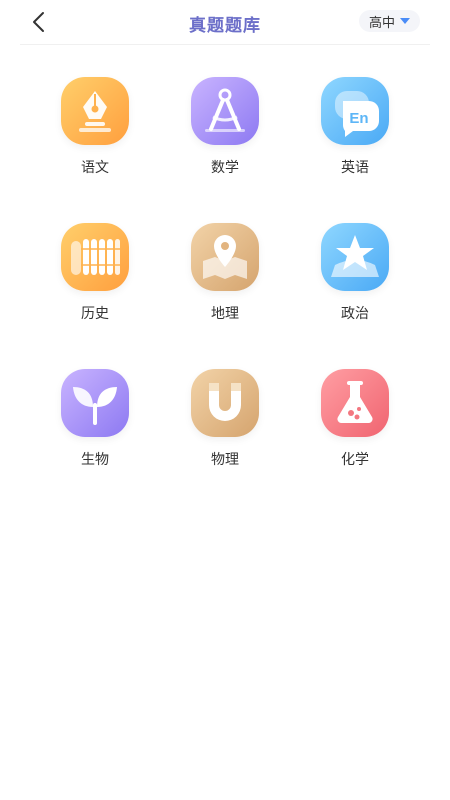 The width and height of the screenshot is (450, 800). What do you see at coordinates (95, 460) in the screenshot?
I see `subject-label: 生物` at bounding box center [95, 460].